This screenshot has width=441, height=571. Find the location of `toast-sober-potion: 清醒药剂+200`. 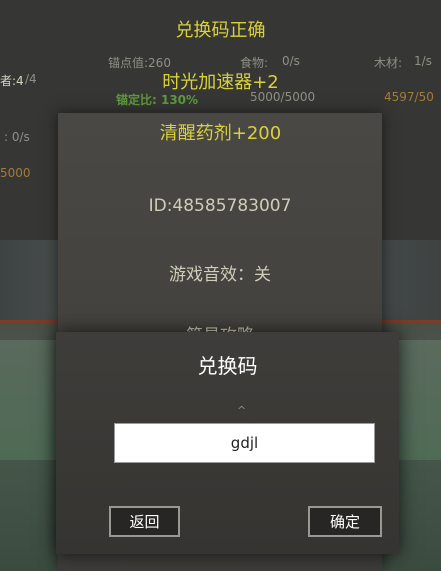

toast-sober-potion: 清醒药剂+200 is located at coordinates (220, 133).